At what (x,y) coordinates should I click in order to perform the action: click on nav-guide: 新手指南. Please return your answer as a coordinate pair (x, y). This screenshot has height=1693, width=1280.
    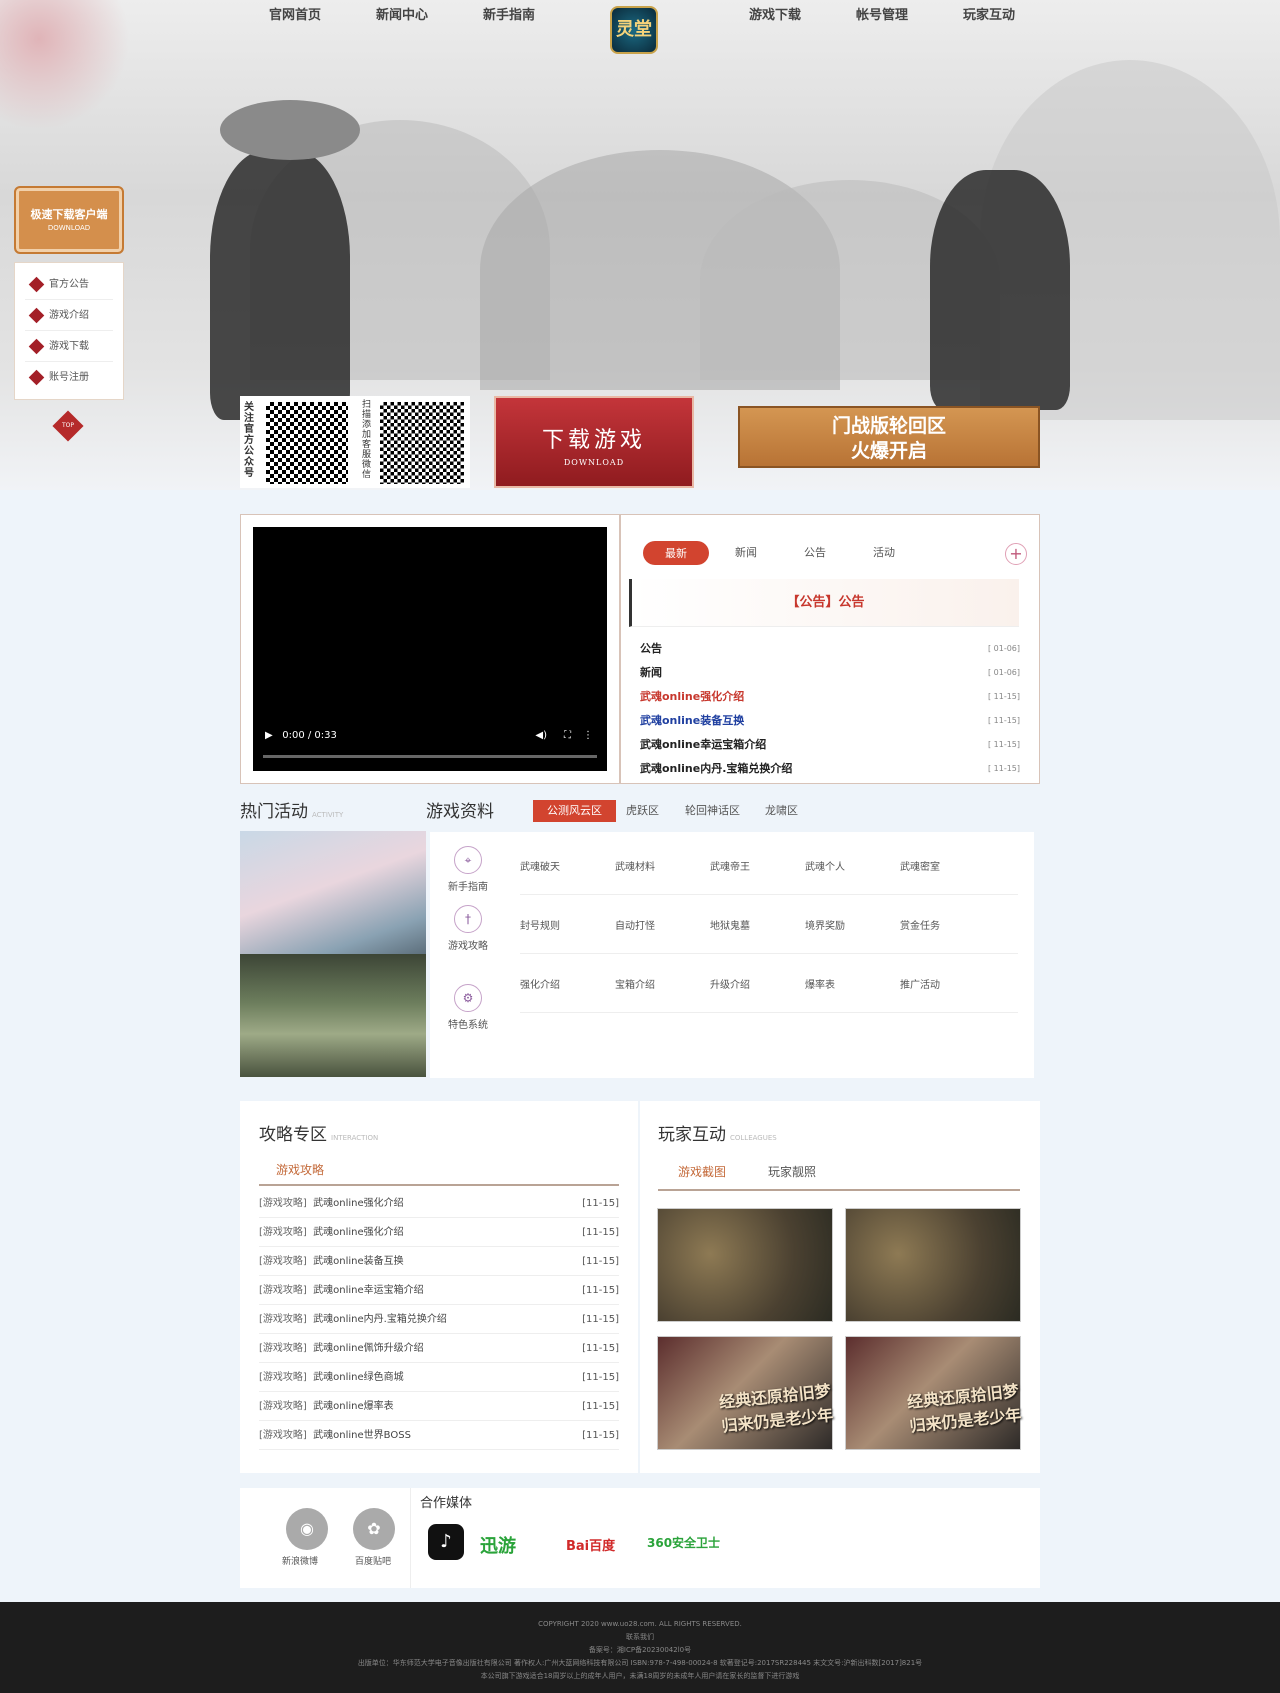
    Looking at the image, I should click on (509, 13).